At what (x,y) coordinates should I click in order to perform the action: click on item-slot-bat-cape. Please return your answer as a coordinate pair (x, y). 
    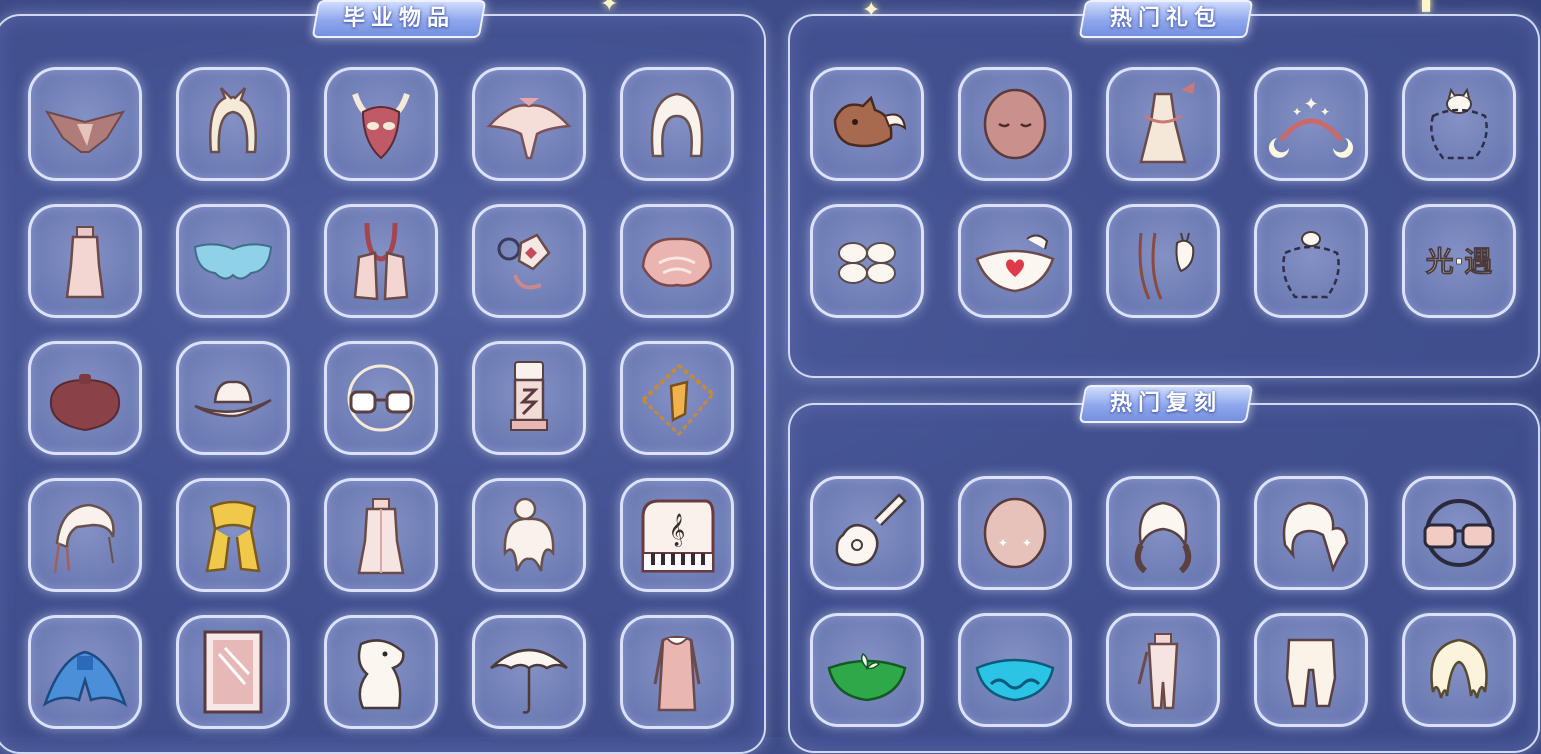
    Looking at the image, I should click on (85, 124).